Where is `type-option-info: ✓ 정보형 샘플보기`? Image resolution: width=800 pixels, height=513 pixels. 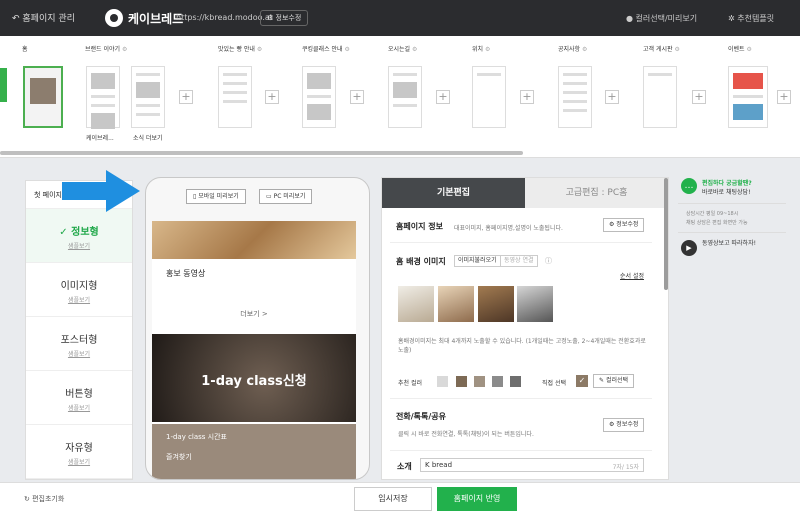 type-option-info: ✓ 정보형 샘플보기 is located at coordinates (79, 236).